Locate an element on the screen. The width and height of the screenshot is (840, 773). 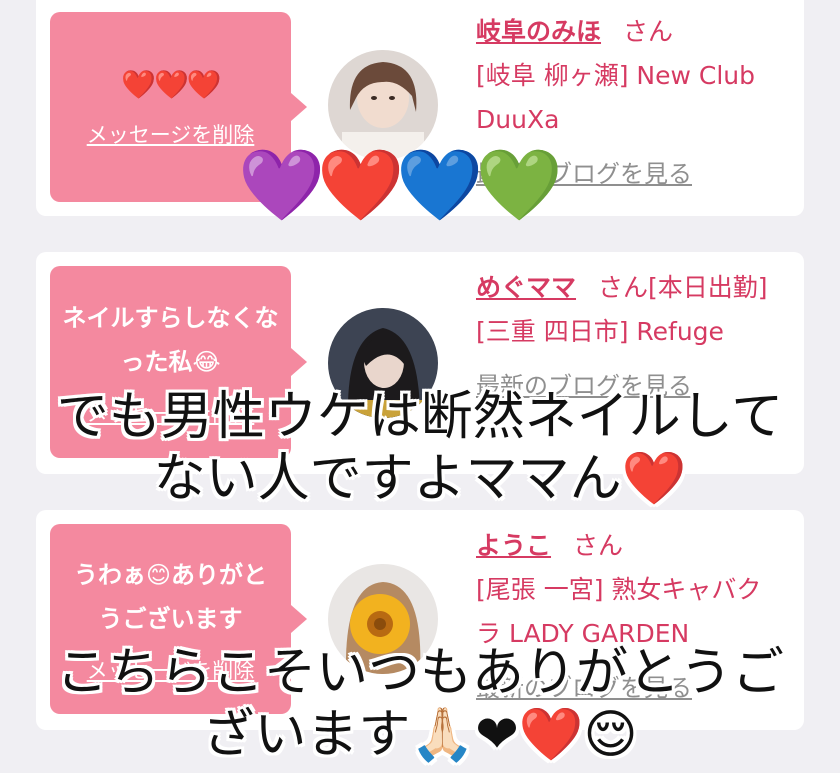
heart-stickers: 💜❤️💙💚 is located at coordinates (400, 185).